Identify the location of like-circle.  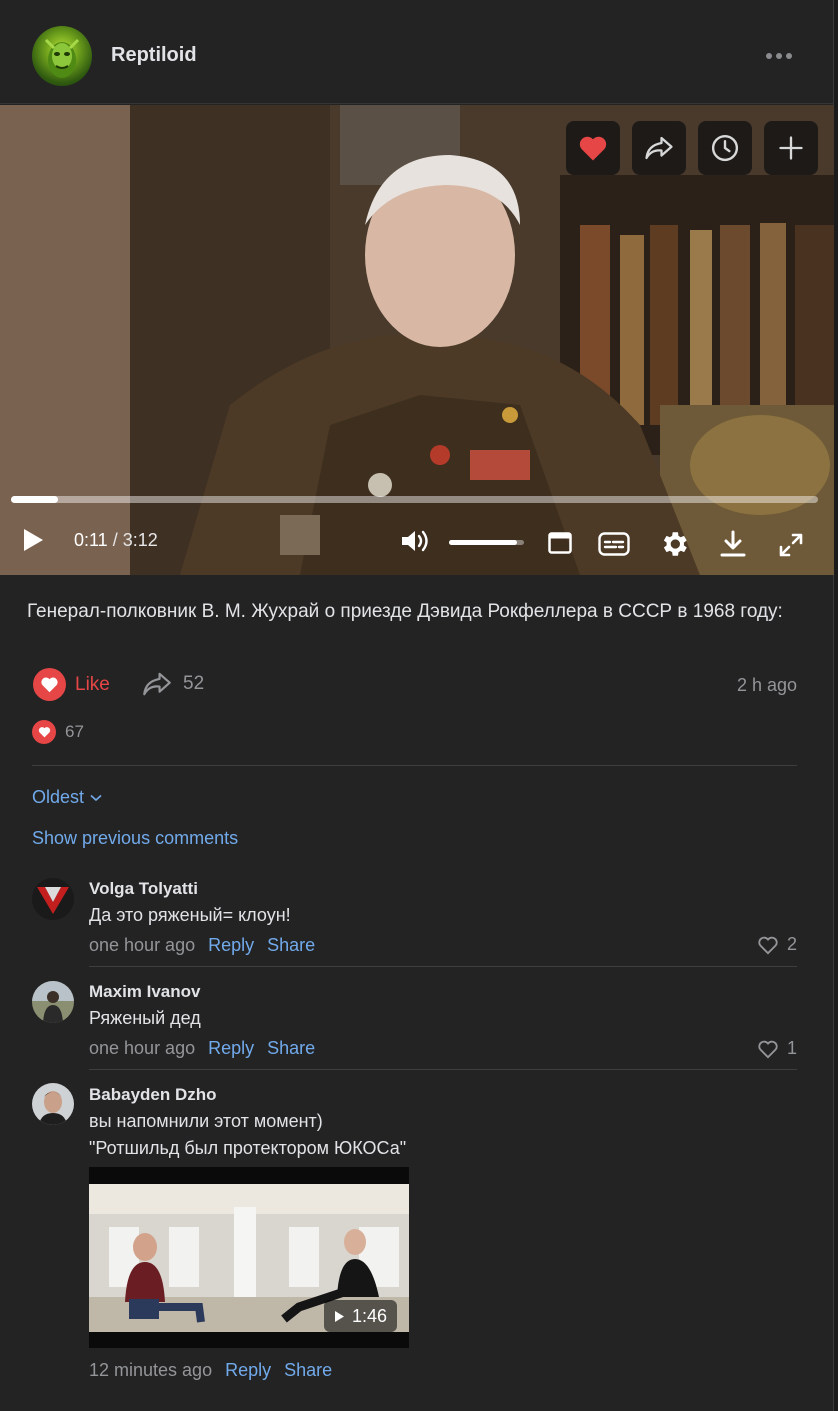
(49, 684).